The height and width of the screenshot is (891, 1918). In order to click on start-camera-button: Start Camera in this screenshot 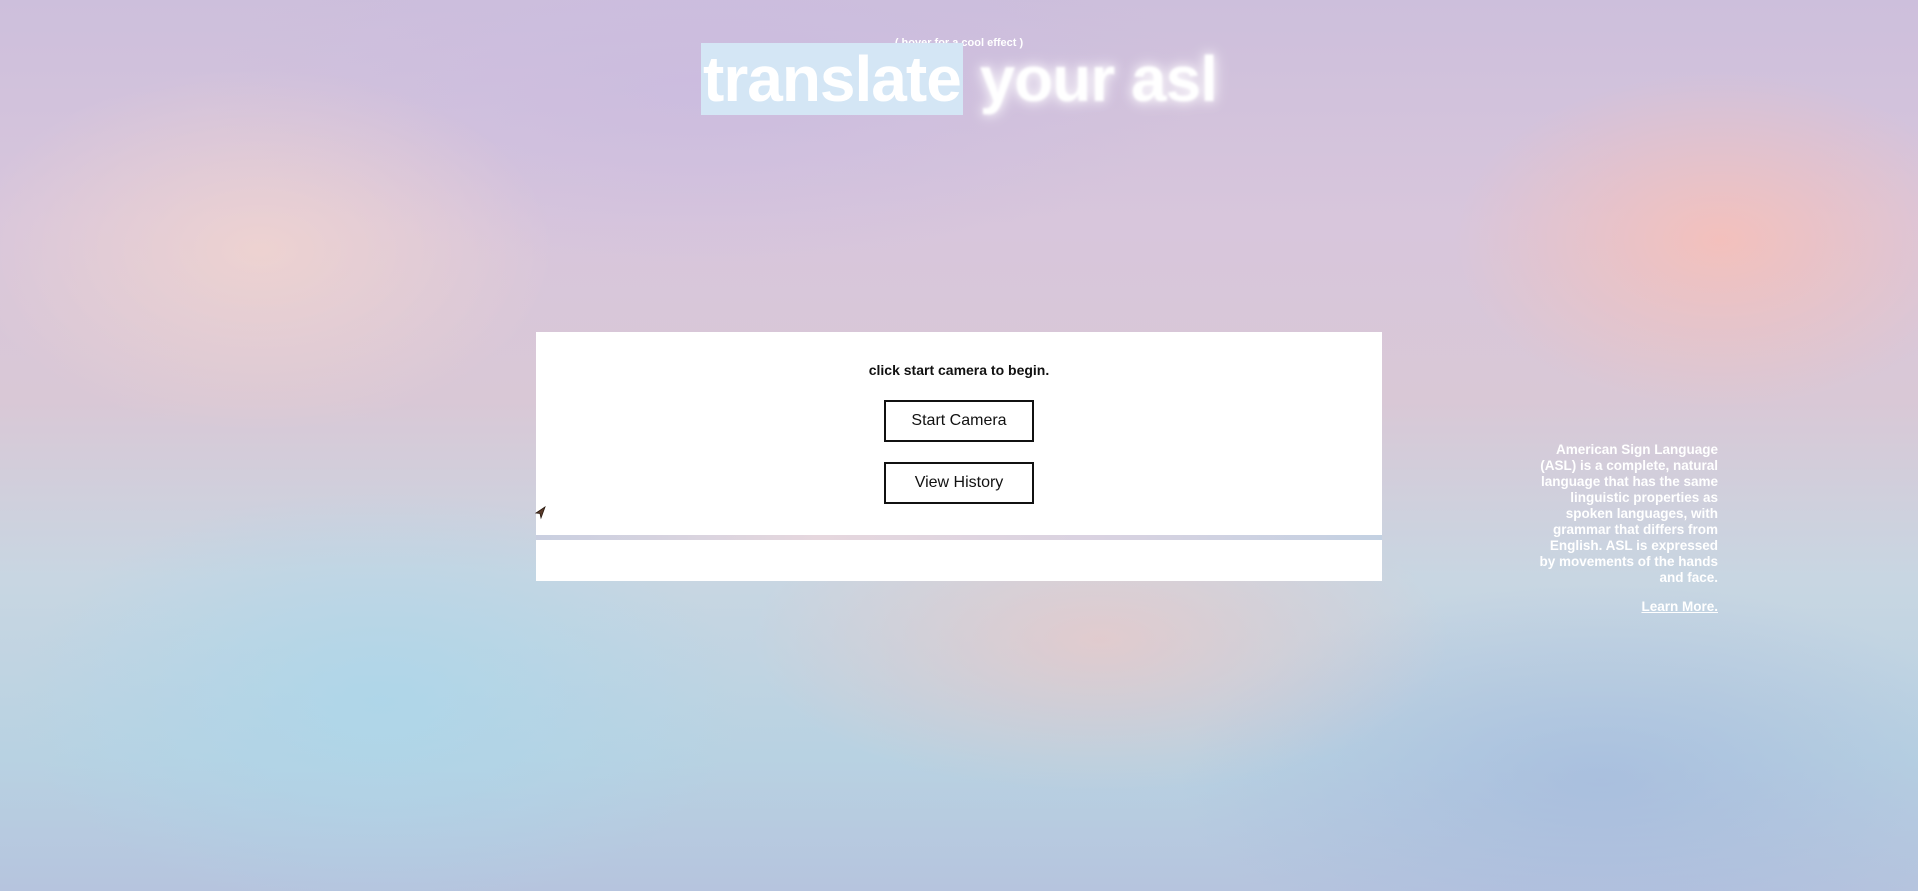, I will do `click(959, 421)`.